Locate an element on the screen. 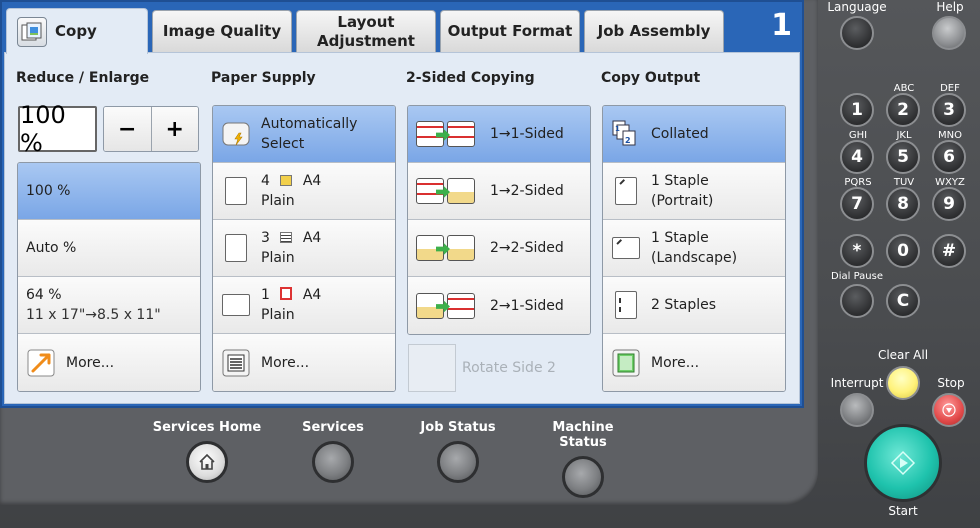 The height and width of the screenshot is (528, 980). tab-image-quality-label: Image Quality is located at coordinates (222, 31).